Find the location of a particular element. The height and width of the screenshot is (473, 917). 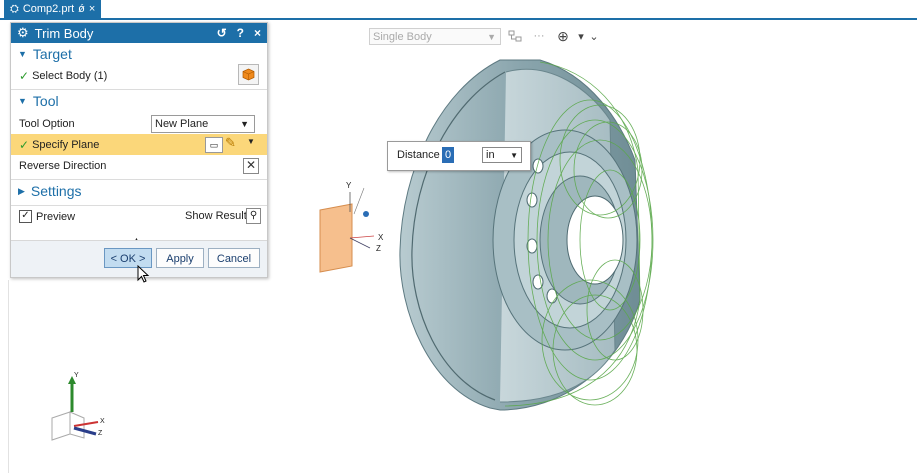

help-icon: ? is located at coordinates (240, 33).